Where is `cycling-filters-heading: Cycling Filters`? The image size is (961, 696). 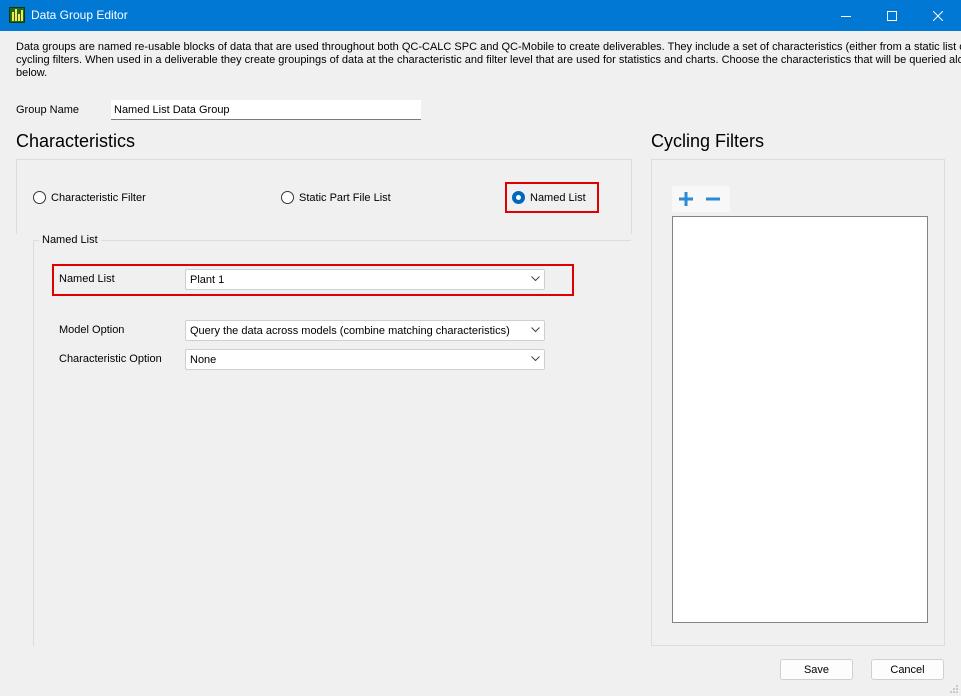 cycling-filters-heading: Cycling Filters is located at coordinates (708, 141).